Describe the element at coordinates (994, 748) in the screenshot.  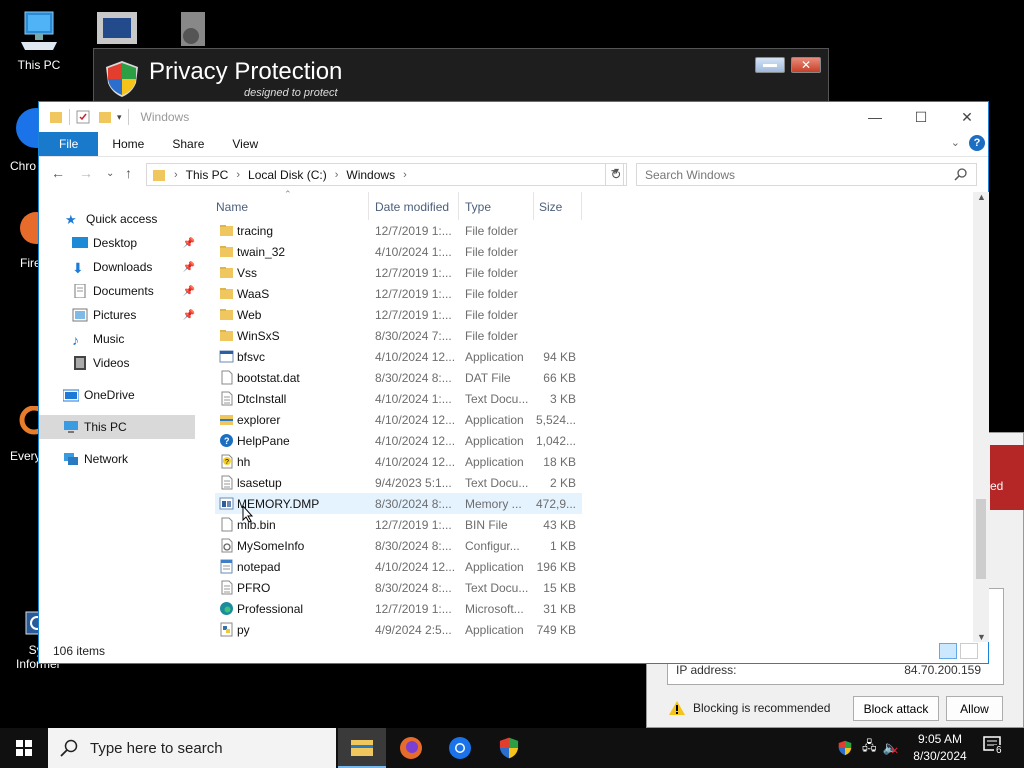
I see `notifications-button: 6` at that location.